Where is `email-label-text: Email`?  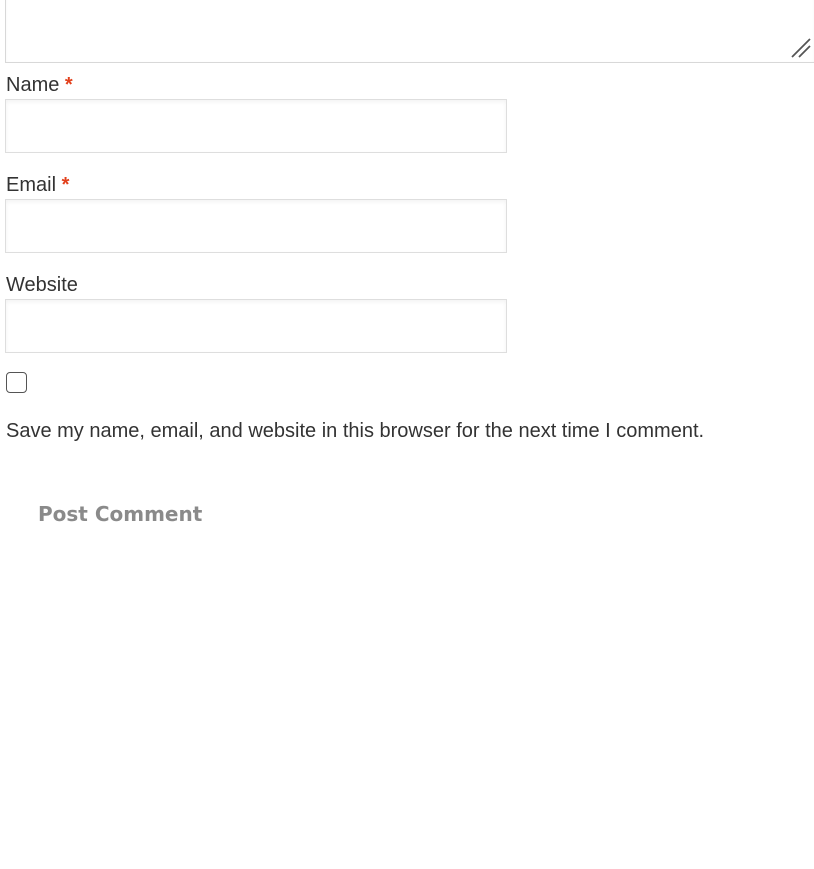
email-label-text: Email is located at coordinates (31, 185).